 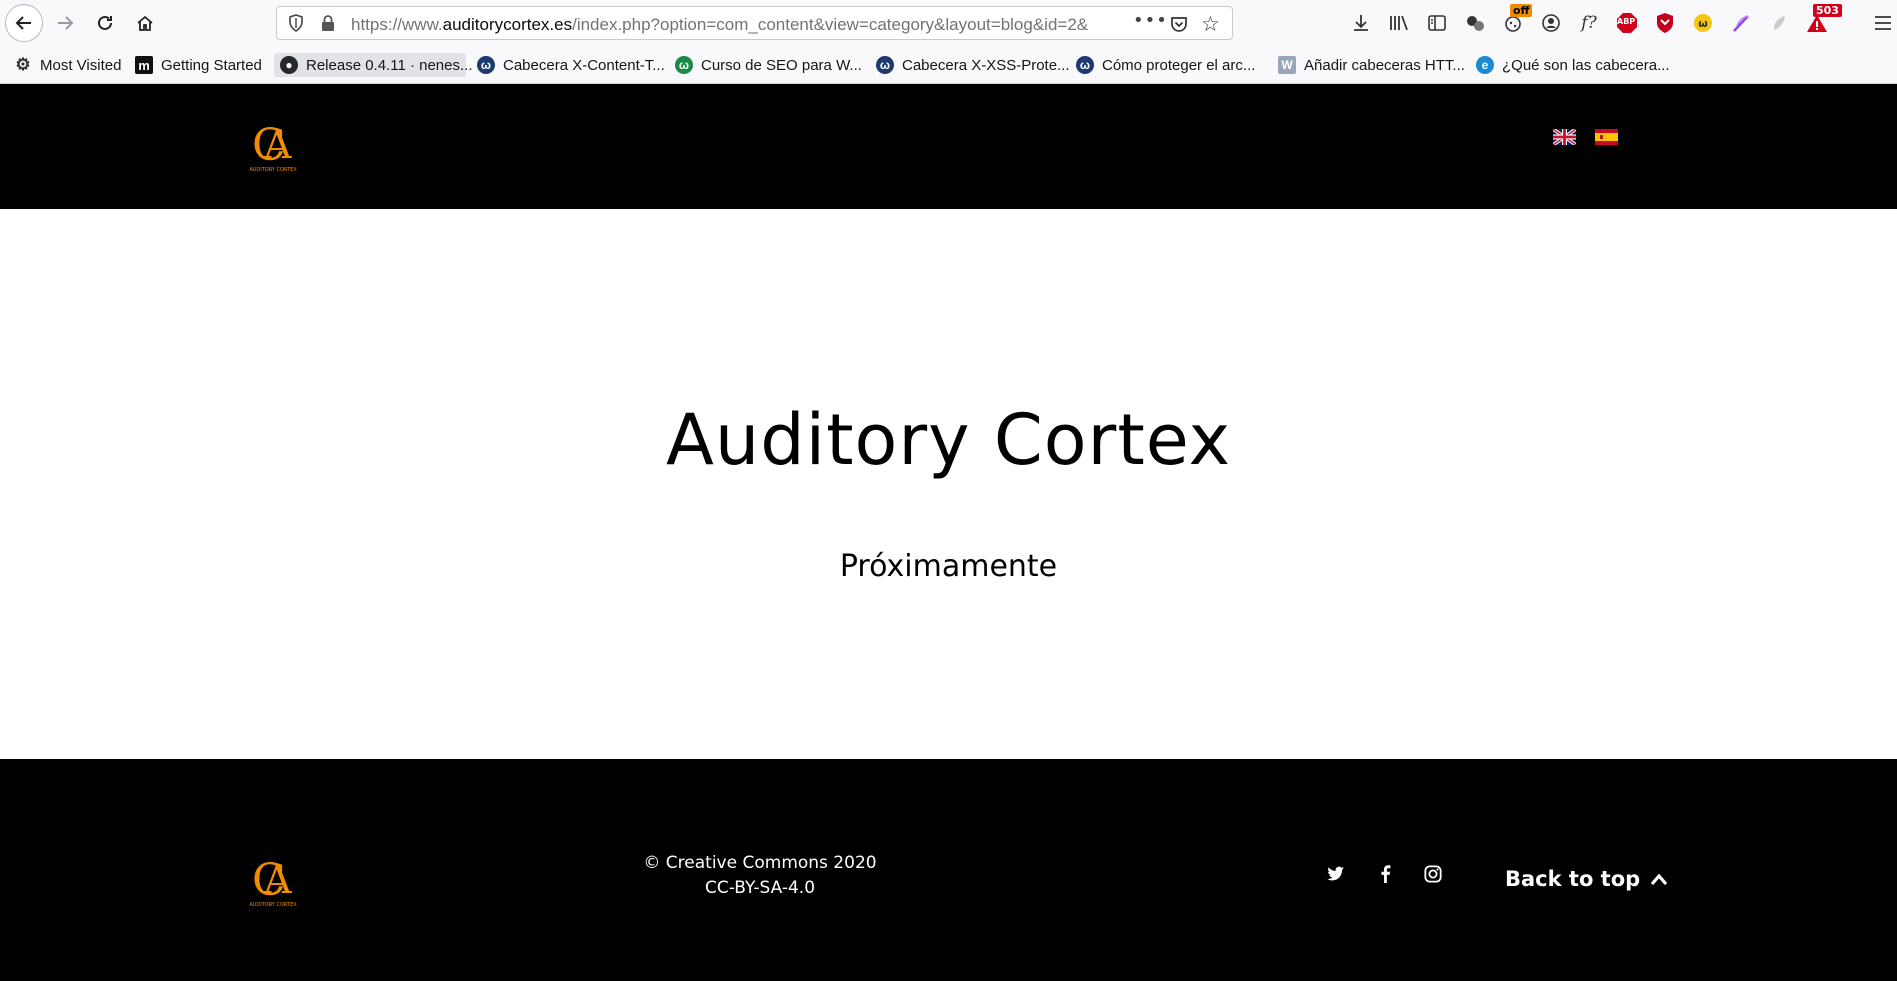 I want to click on bookmark-label: Getting Started, so click(x=211, y=65).